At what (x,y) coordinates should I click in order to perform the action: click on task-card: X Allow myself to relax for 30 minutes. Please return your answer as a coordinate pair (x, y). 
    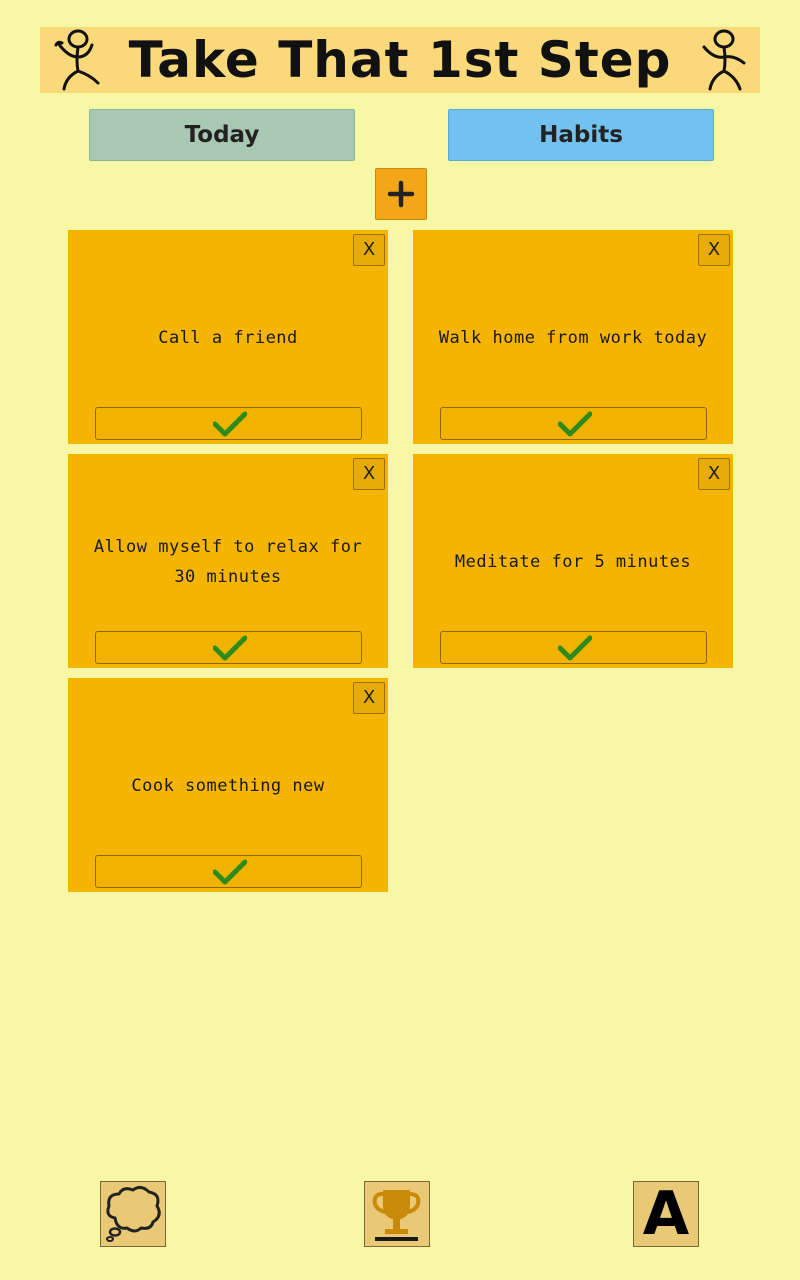
    Looking at the image, I should click on (228, 561).